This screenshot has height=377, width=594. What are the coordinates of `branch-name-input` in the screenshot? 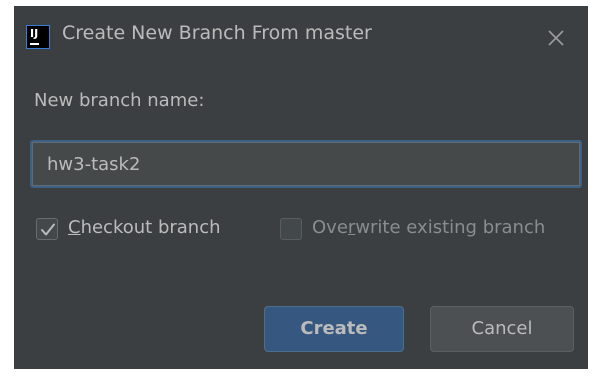 It's located at (306, 164).